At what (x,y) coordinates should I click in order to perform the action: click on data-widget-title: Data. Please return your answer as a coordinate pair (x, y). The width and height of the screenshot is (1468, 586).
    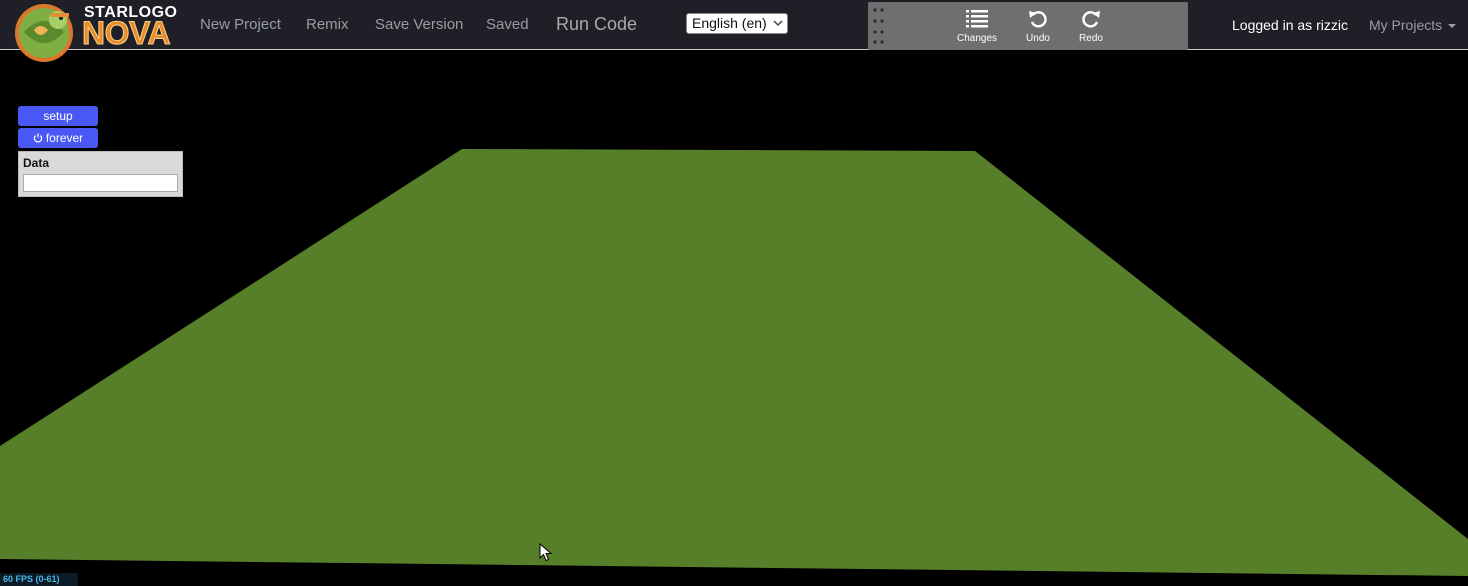
    Looking at the image, I should click on (36, 163).